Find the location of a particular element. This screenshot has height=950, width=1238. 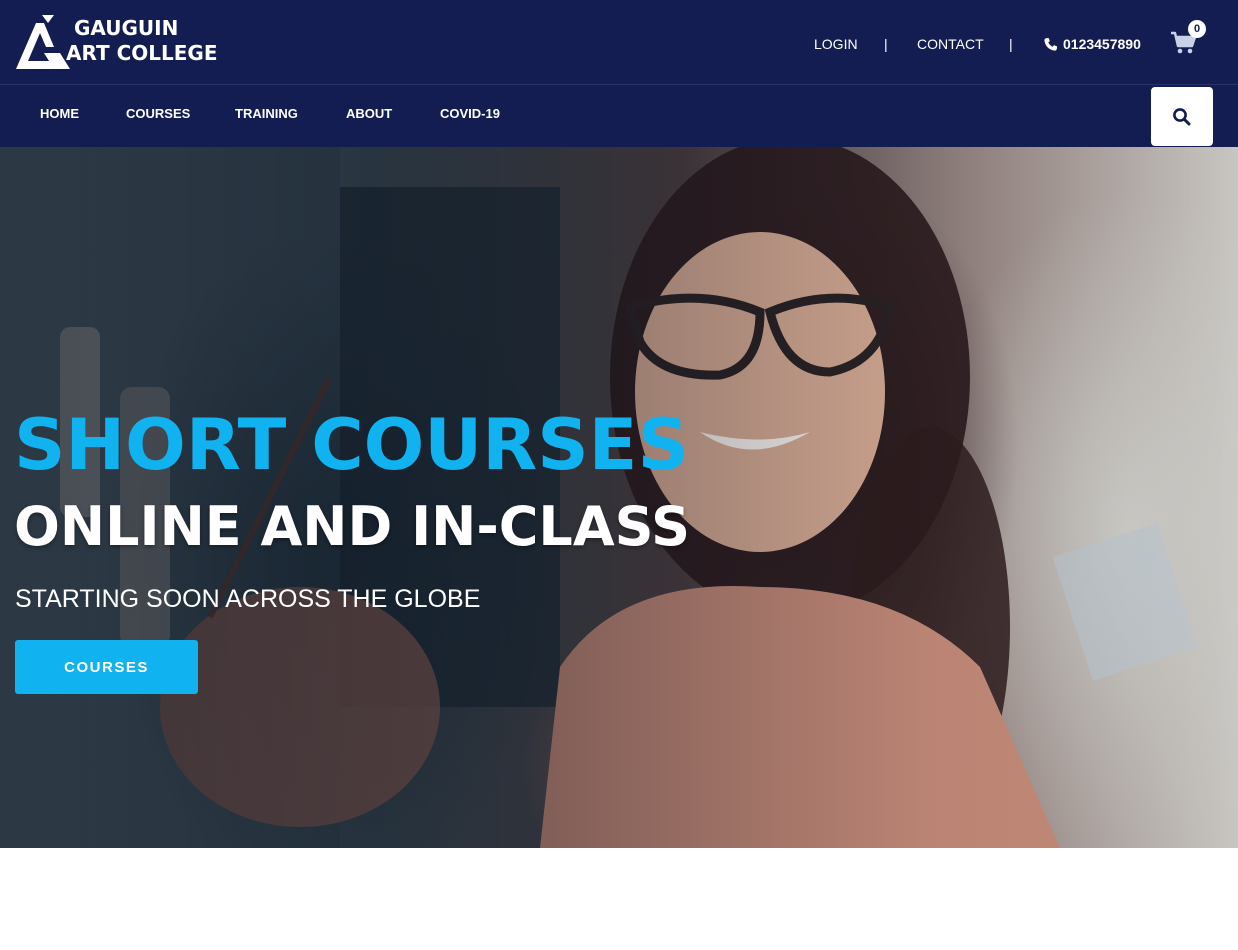

nav-item-covid-19: COVID-19 is located at coordinates (470, 113).